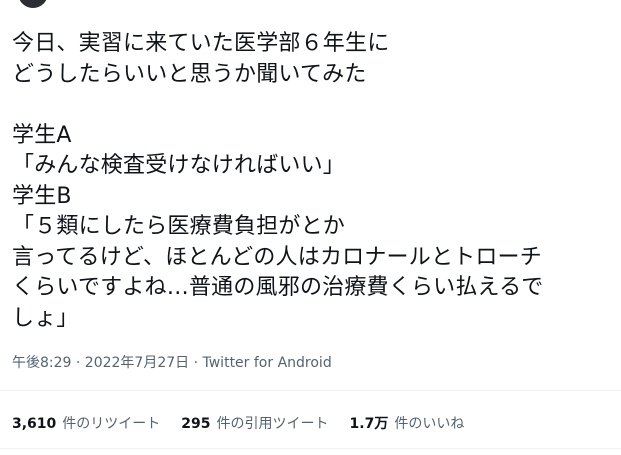  Describe the element at coordinates (278, 287) in the screenshot. I see `tweet-text-line: くらいですよね…普通の風邪の治療費くらい払えるで` at that location.